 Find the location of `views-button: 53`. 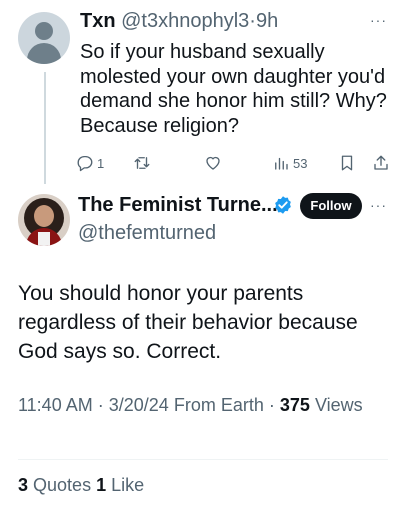

views-button: 53 is located at coordinates (289, 163).